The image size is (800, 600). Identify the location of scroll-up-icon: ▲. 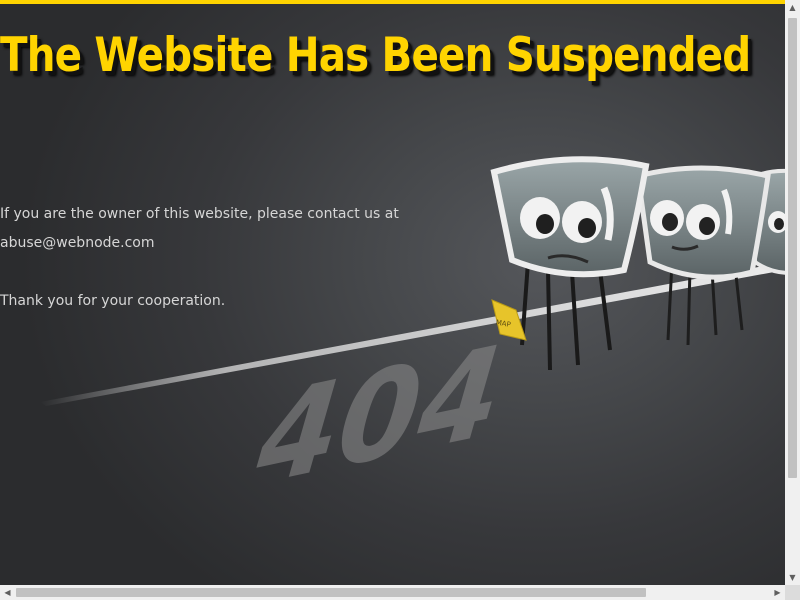
(792, 7).